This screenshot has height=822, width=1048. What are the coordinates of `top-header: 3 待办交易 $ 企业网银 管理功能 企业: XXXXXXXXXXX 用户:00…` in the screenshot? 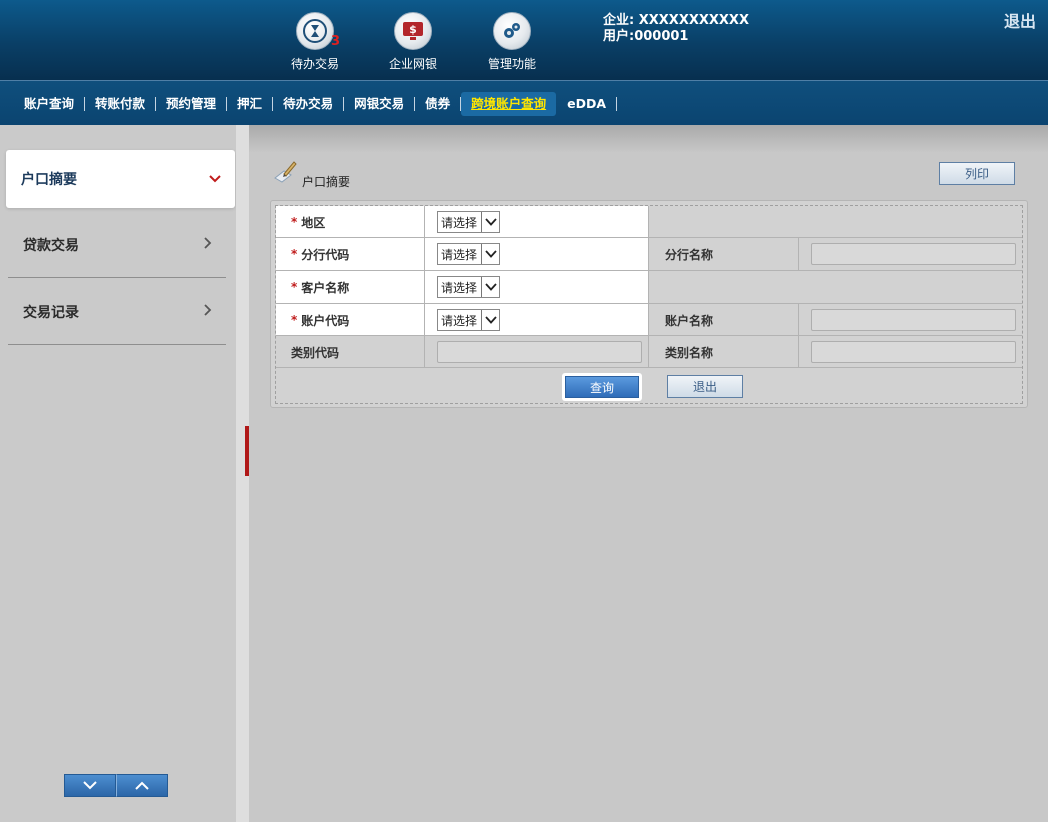 It's located at (524, 40).